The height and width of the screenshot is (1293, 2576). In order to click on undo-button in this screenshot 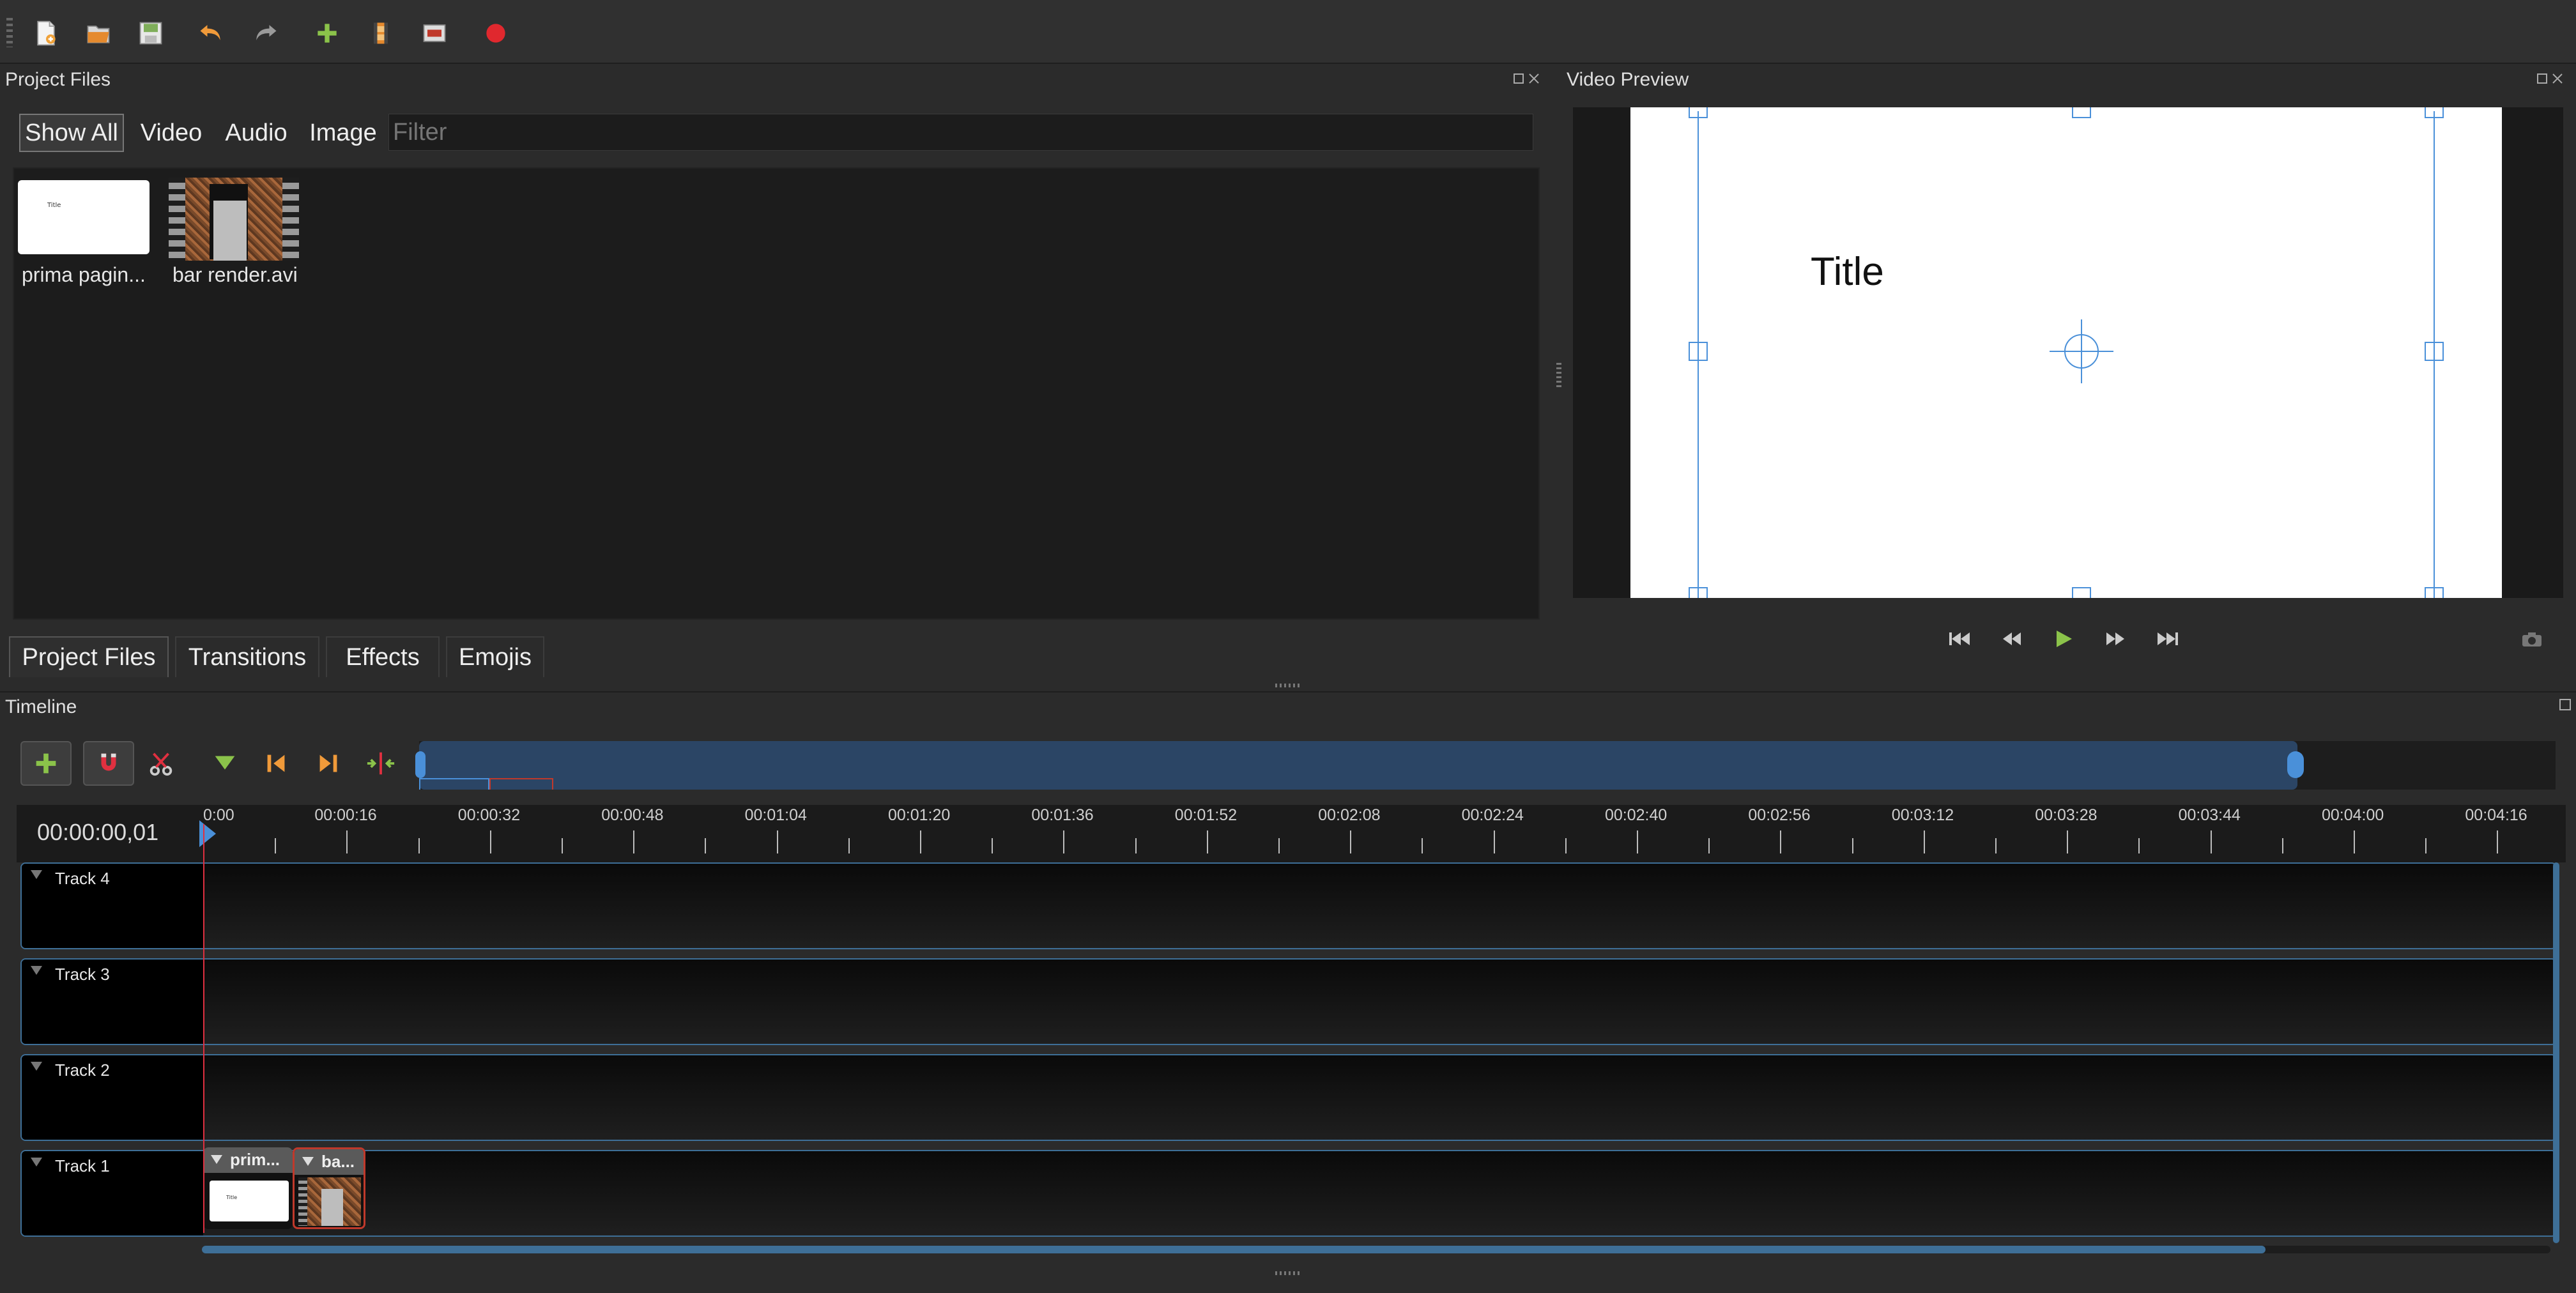, I will do `click(211, 33)`.